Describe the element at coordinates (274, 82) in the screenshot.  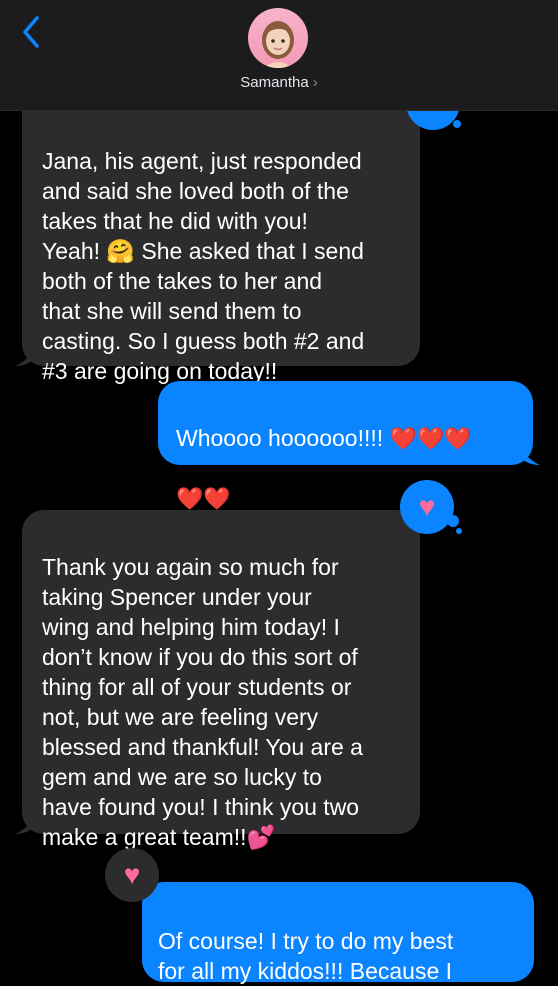
I see `contact-name-label: Samantha` at that location.